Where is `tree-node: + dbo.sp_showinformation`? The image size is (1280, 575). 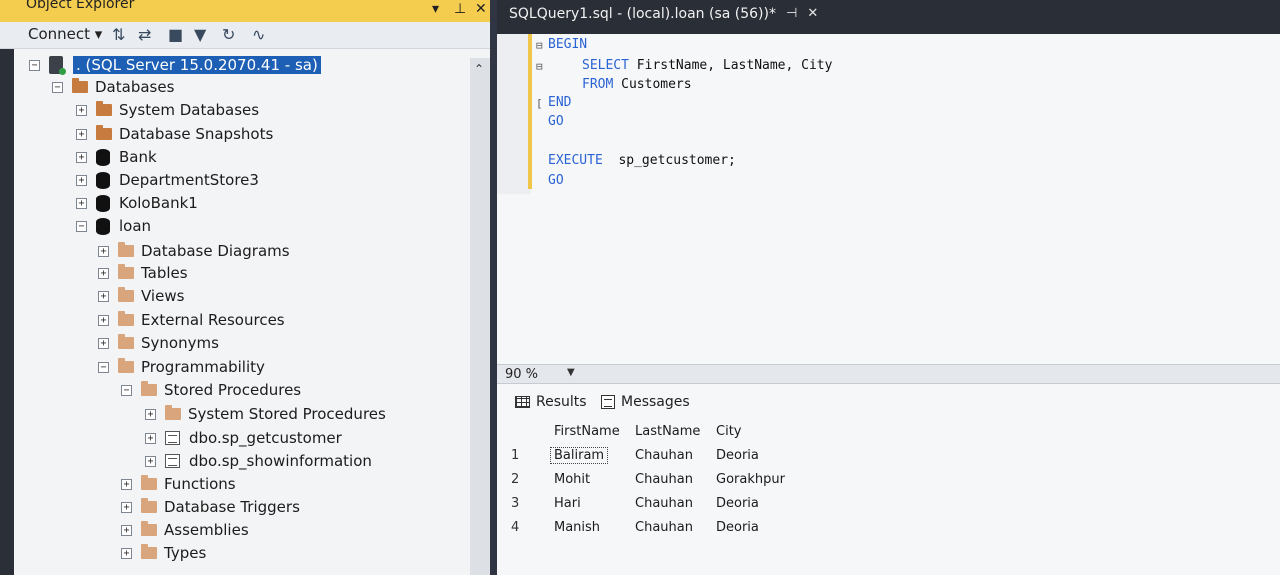
tree-node: + dbo.sp_showinformation is located at coordinates (258, 461).